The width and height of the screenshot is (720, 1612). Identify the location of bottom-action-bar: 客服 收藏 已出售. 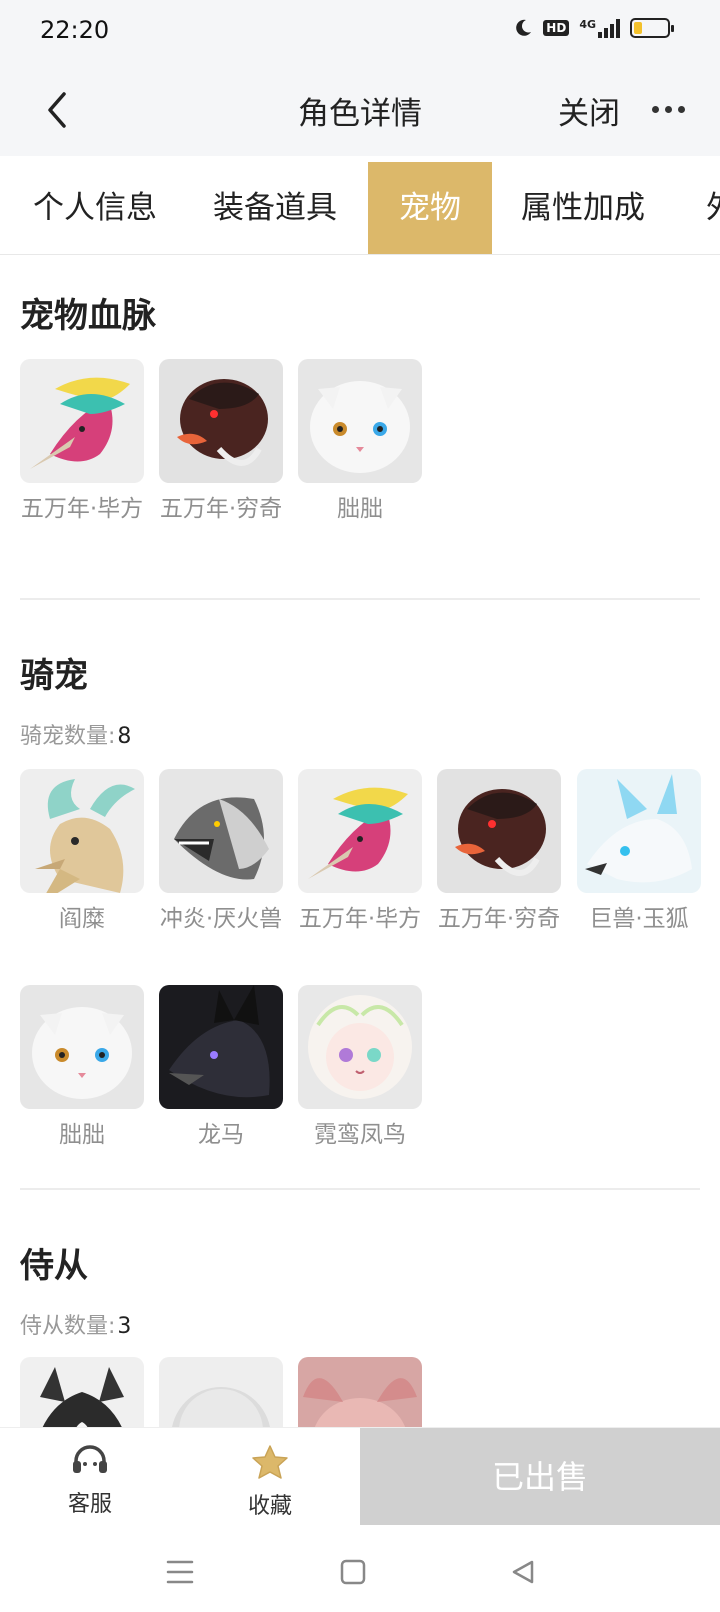
(360, 1476).